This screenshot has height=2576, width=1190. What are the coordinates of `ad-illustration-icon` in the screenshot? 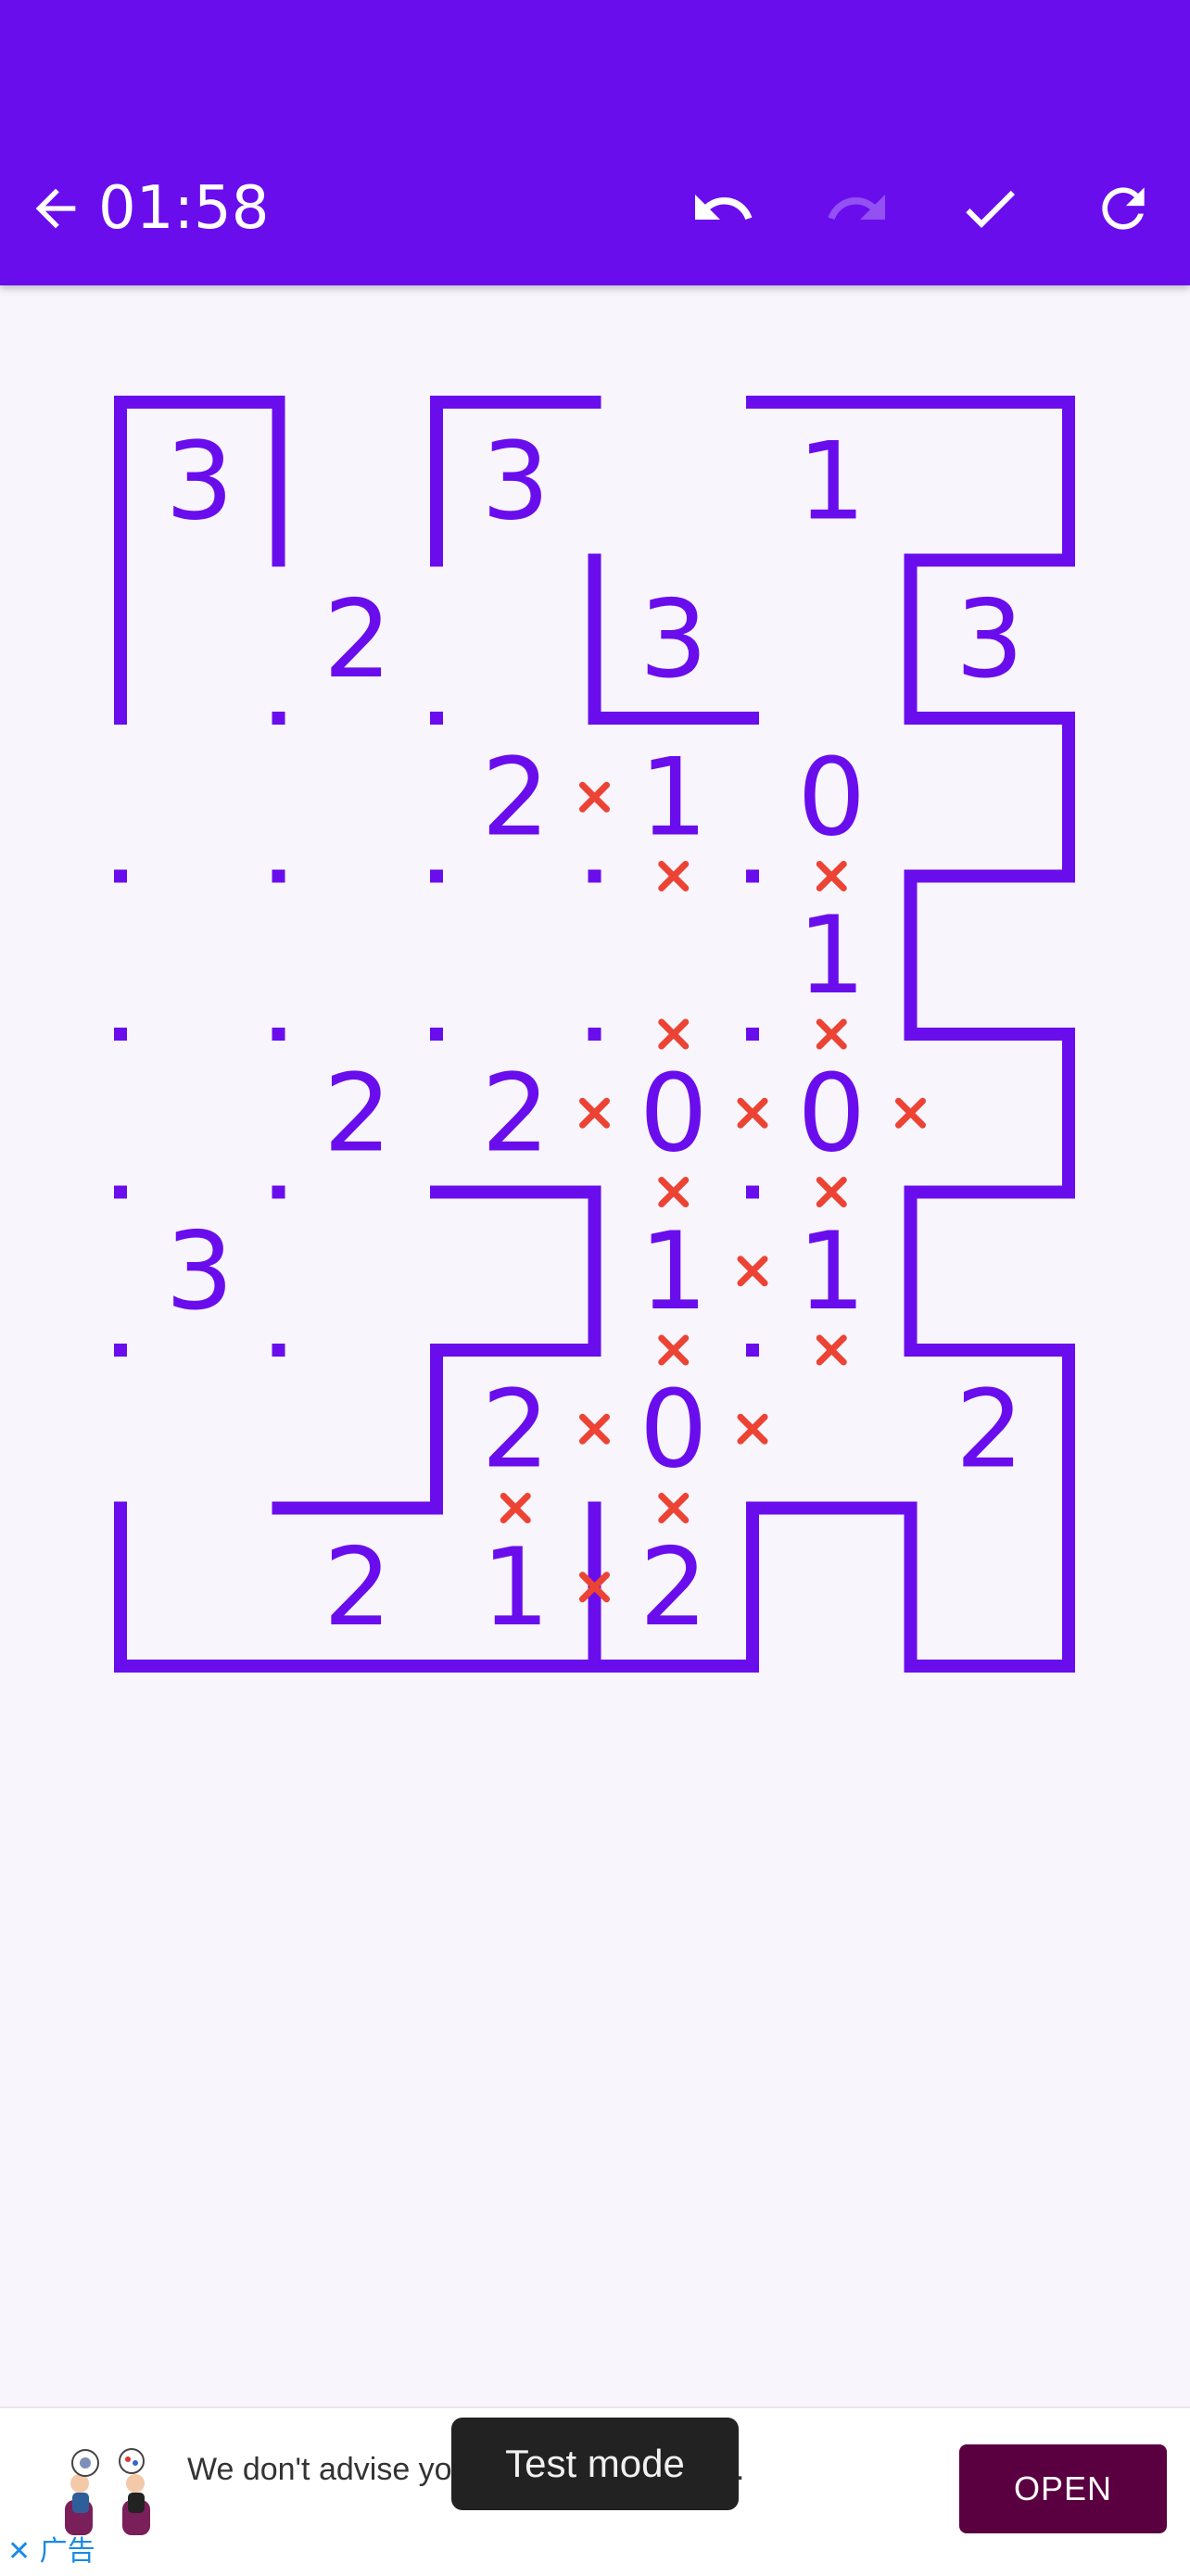 It's located at (107, 2491).